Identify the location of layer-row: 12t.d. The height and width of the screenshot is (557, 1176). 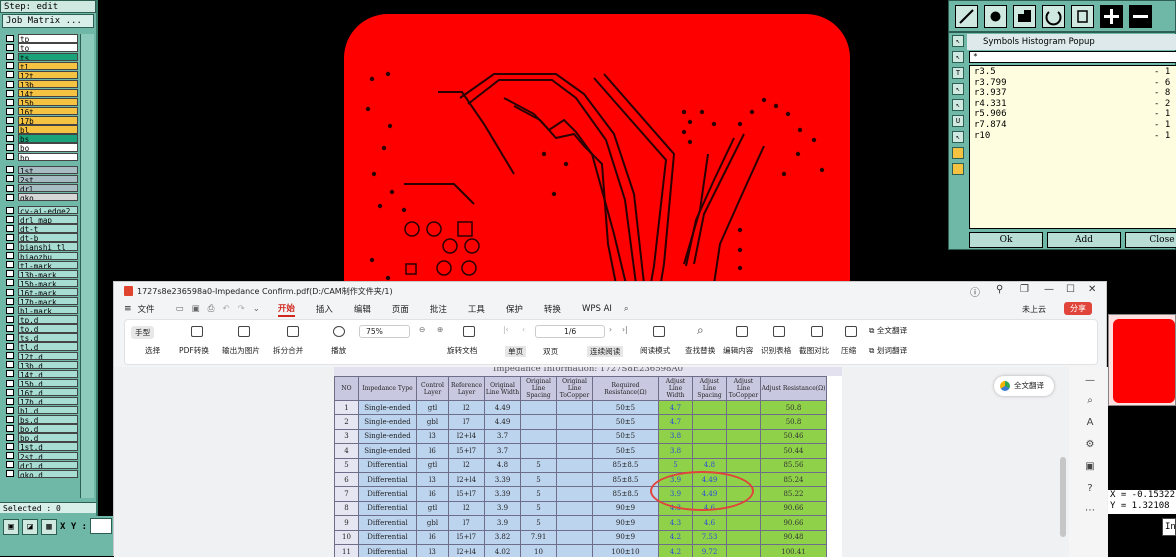
(40, 355).